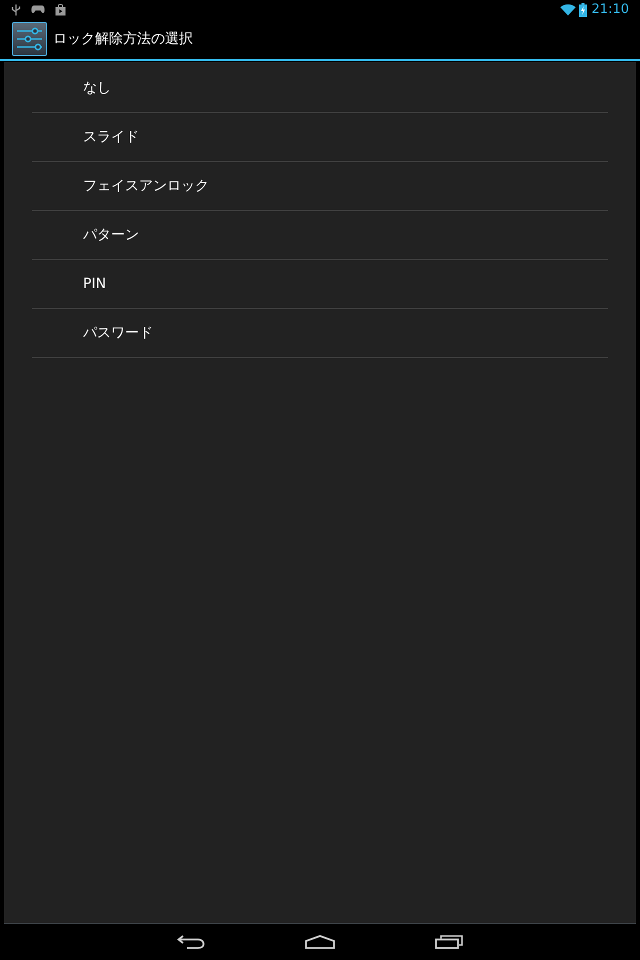 This screenshot has height=960, width=640. What do you see at coordinates (449, 942) in the screenshot?
I see `recent-apps-icon` at bounding box center [449, 942].